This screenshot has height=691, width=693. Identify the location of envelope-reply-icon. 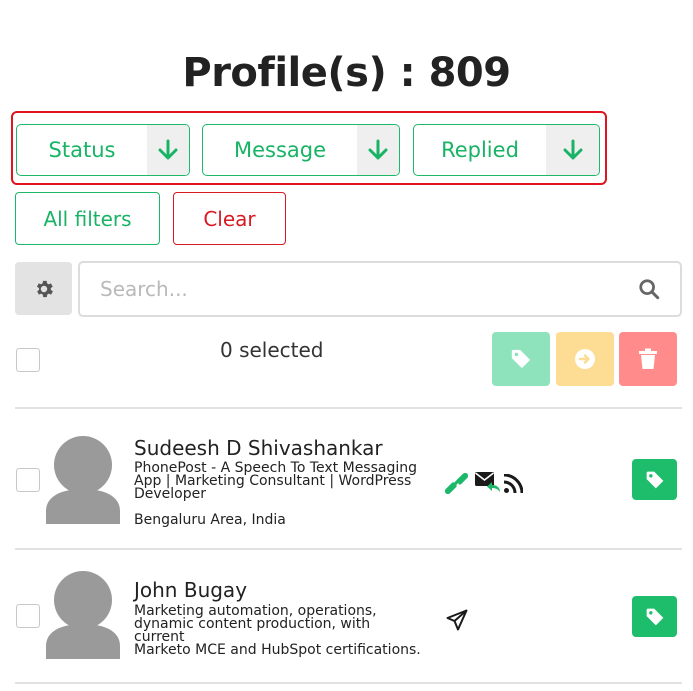
(488, 482).